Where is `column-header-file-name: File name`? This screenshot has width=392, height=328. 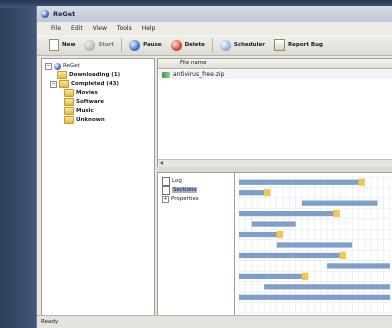
column-header-file-name: File name is located at coordinates (193, 63).